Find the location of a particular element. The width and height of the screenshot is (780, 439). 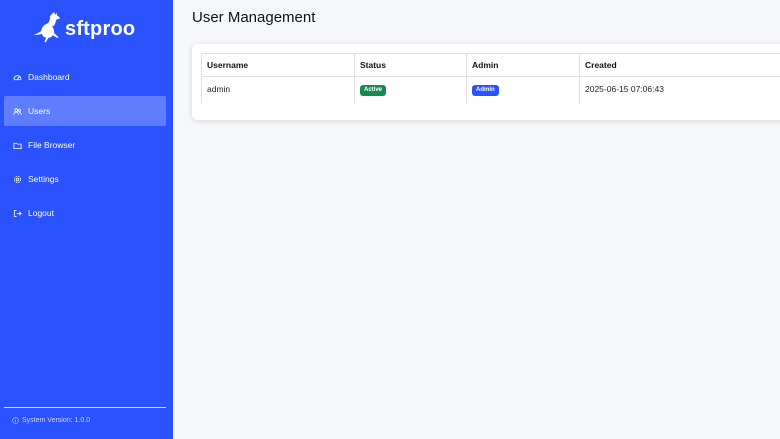

folder-icon is located at coordinates (17, 145).